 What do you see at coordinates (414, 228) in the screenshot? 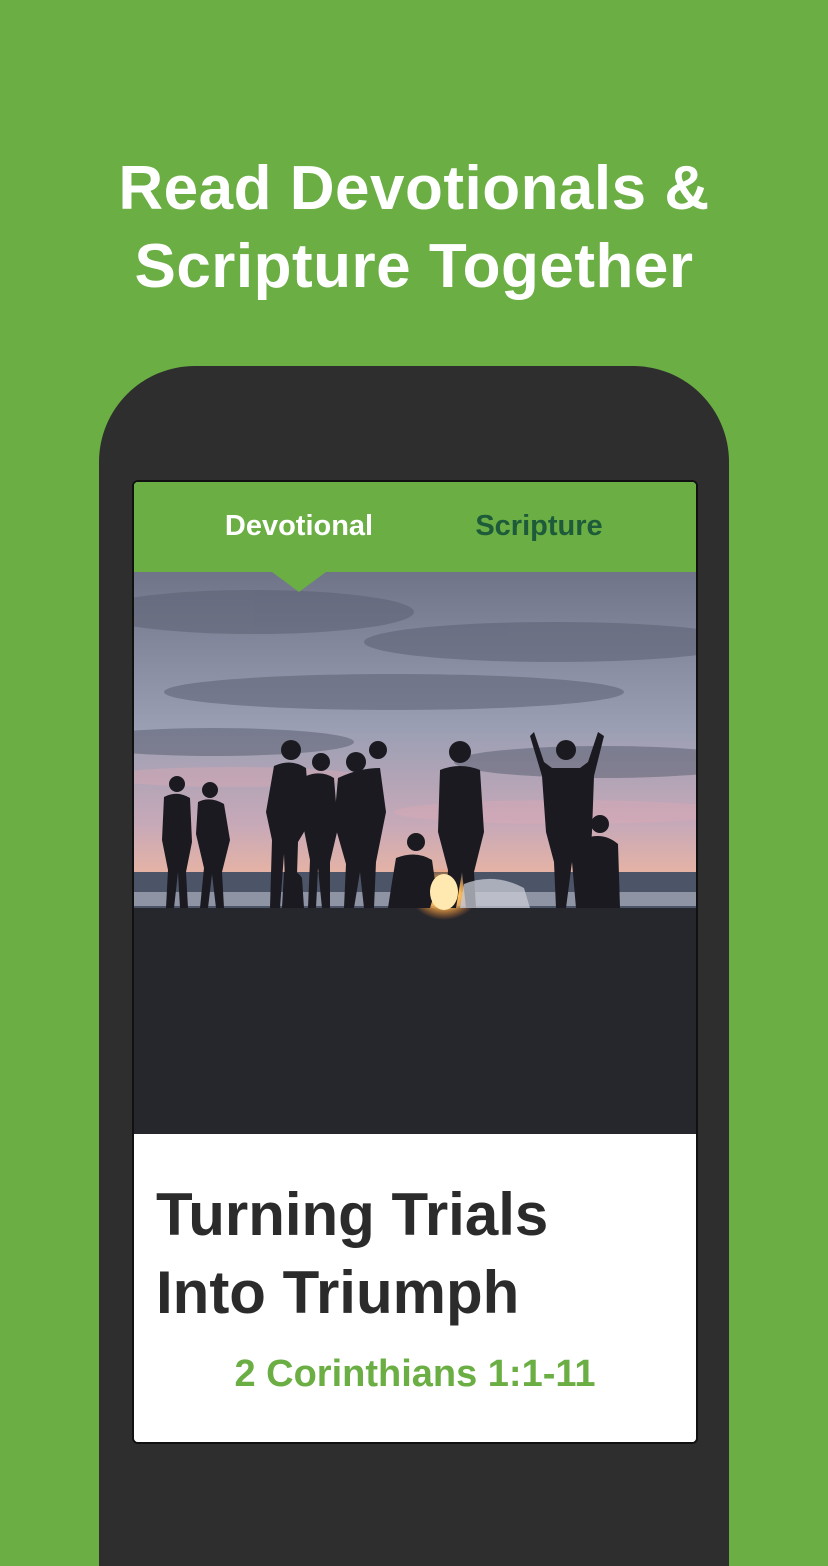
I see `headline: Read Devotionals & Scripture Together` at bounding box center [414, 228].